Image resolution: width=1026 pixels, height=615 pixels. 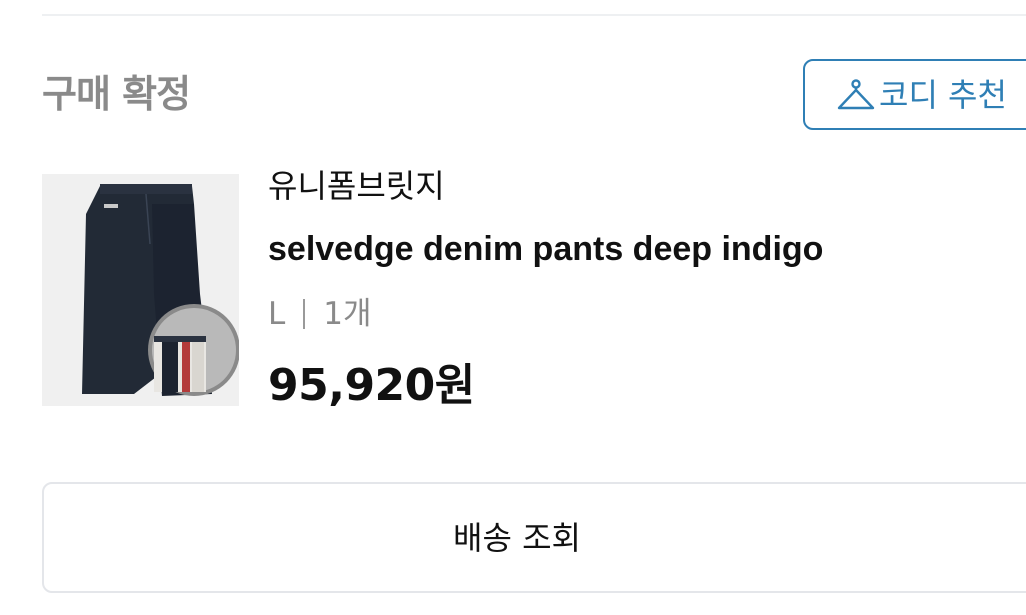 What do you see at coordinates (943, 94) in the screenshot?
I see `codi-recommend-label: 코디 추천` at bounding box center [943, 94].